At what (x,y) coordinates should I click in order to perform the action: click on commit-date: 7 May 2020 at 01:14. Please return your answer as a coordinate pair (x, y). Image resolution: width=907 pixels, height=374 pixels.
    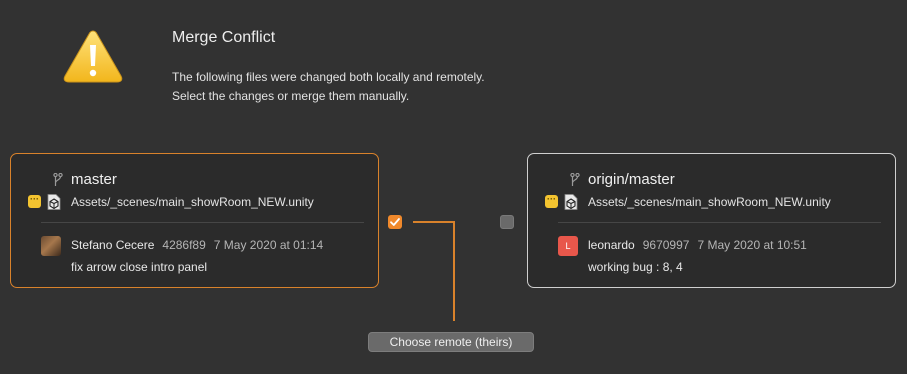
    Looking at the image, I should click on (268, 245).